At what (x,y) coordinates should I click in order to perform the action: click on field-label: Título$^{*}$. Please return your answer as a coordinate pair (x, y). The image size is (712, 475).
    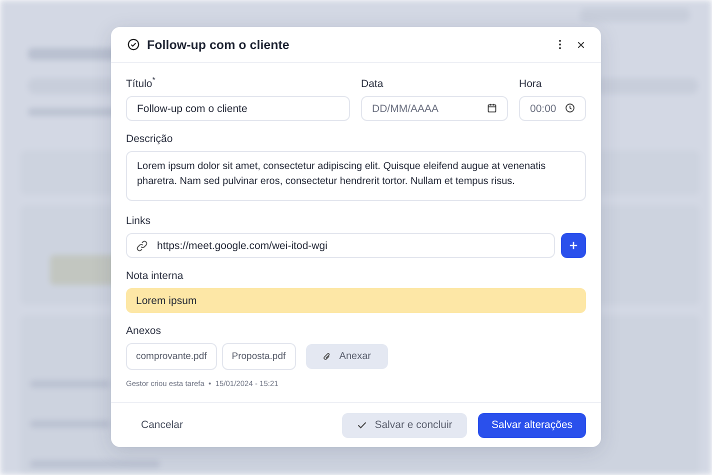
    Looking at the image, I should click on (141, 84).